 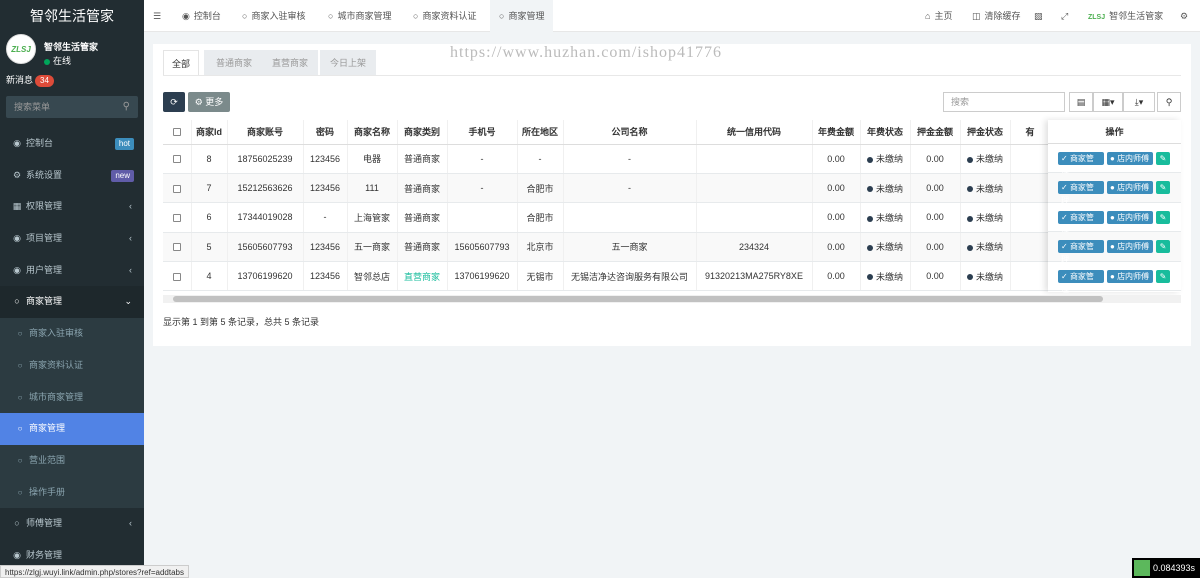 What do you see at coordinates (72, 80) in the screenshot?
I see `new-messages: 新消息 34` at bounding box center [72, 80].